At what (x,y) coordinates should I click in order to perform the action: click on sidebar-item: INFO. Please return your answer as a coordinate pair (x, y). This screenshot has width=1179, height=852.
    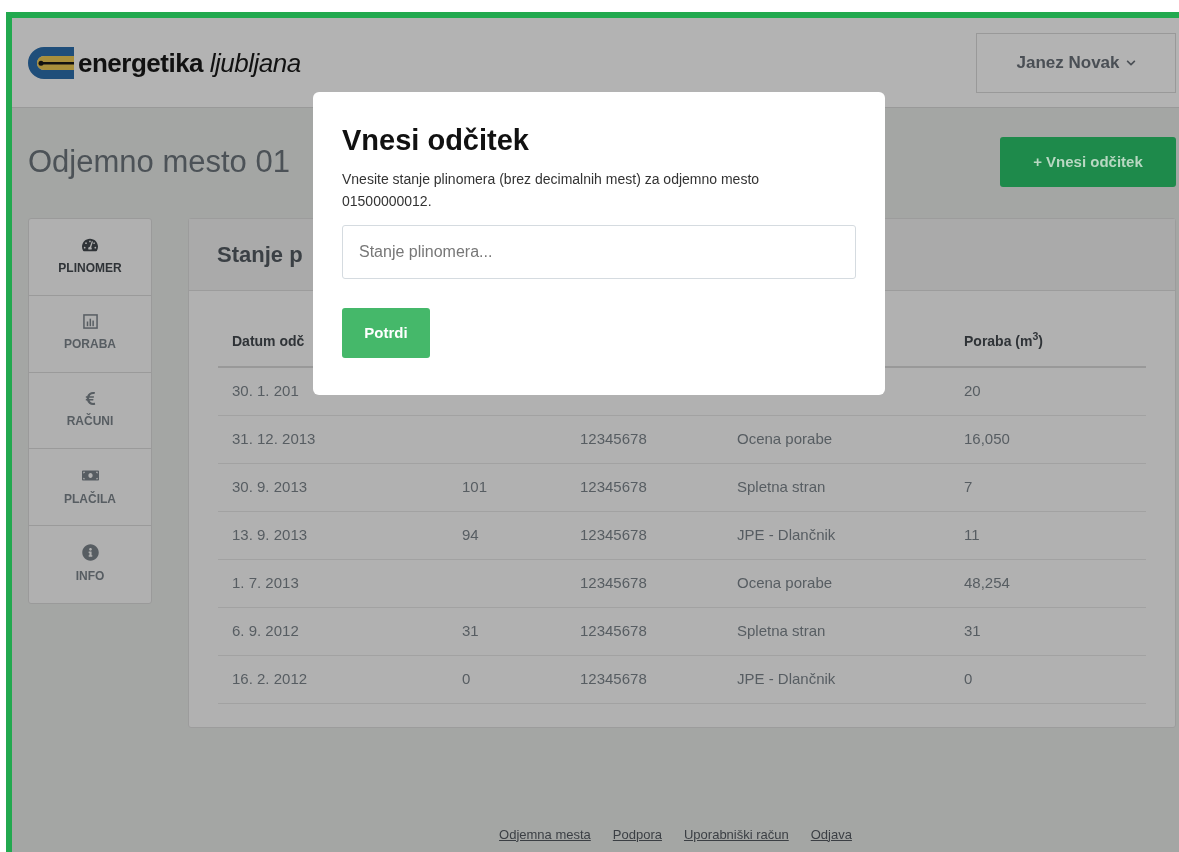
    Looking at the image, I should click on (90, 564).